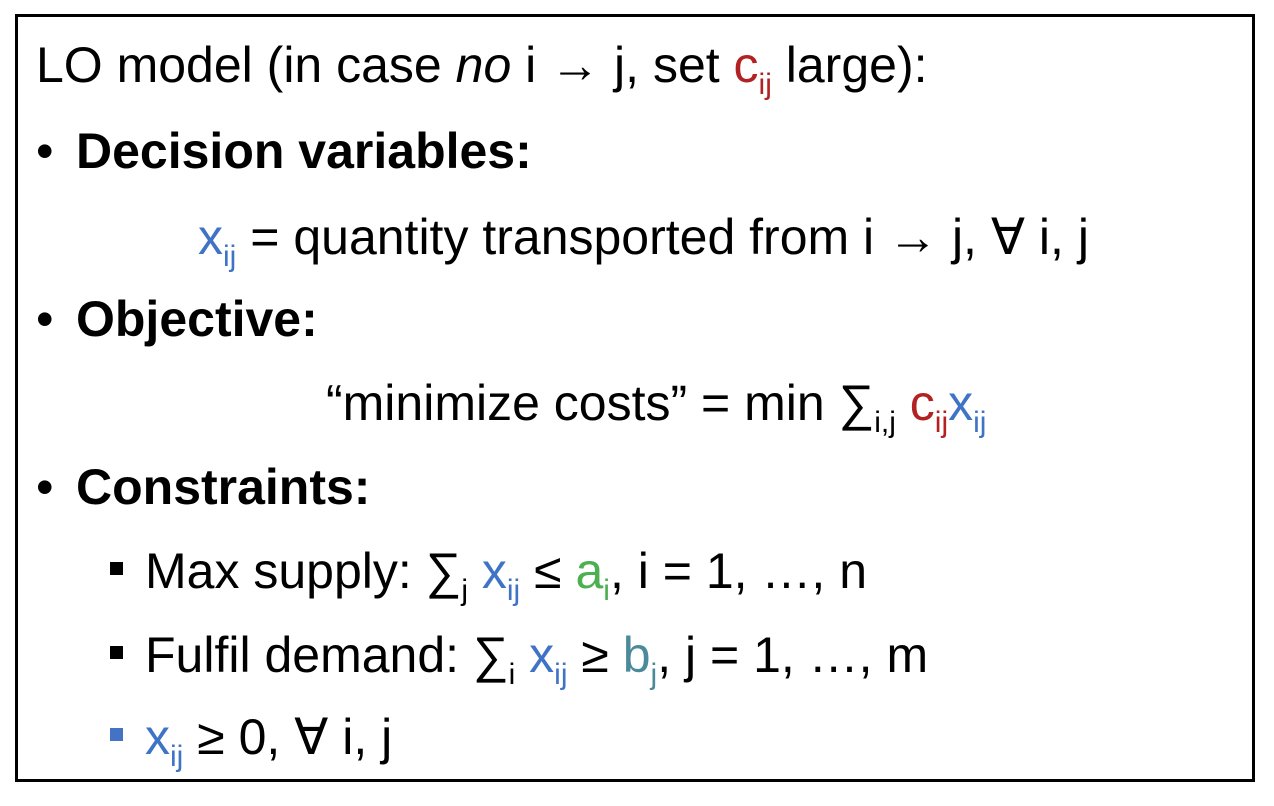 This screenshot has height=806, width=1274. I want to click on constraints-bullet: • Constraints:, so click(203, 487).